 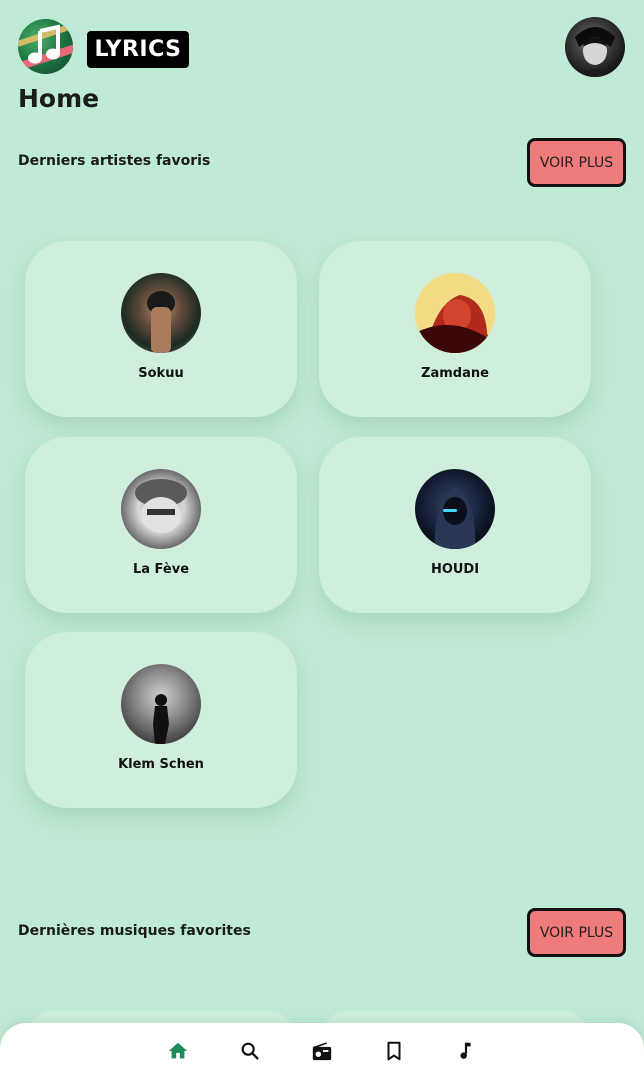 I want to click on app-logo-icon, so click(x=45, y=46).